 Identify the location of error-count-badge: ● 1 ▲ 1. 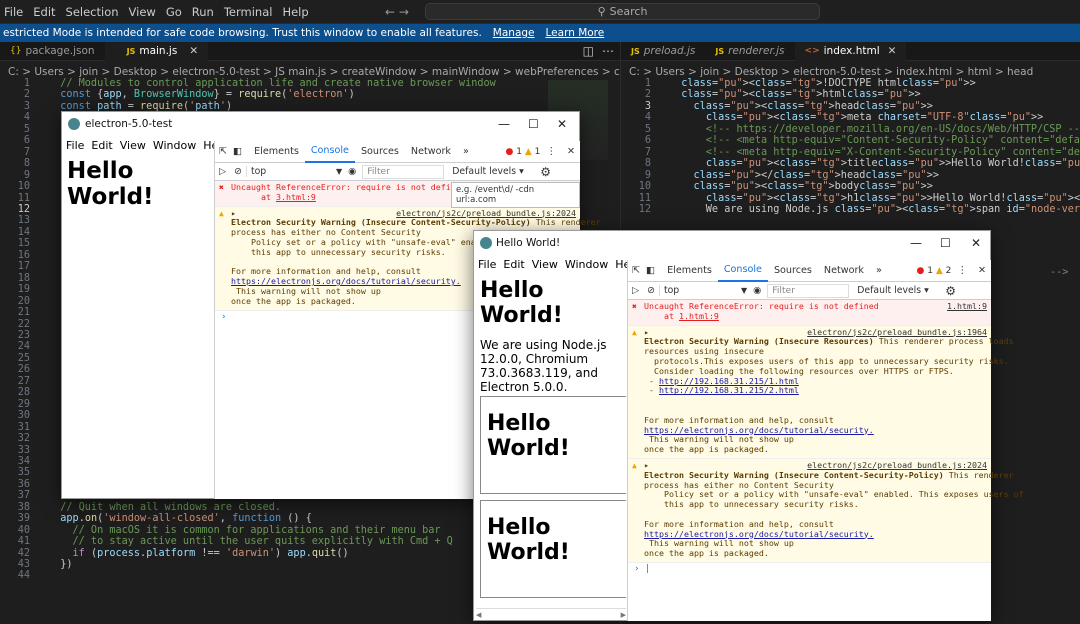
(522, 152).